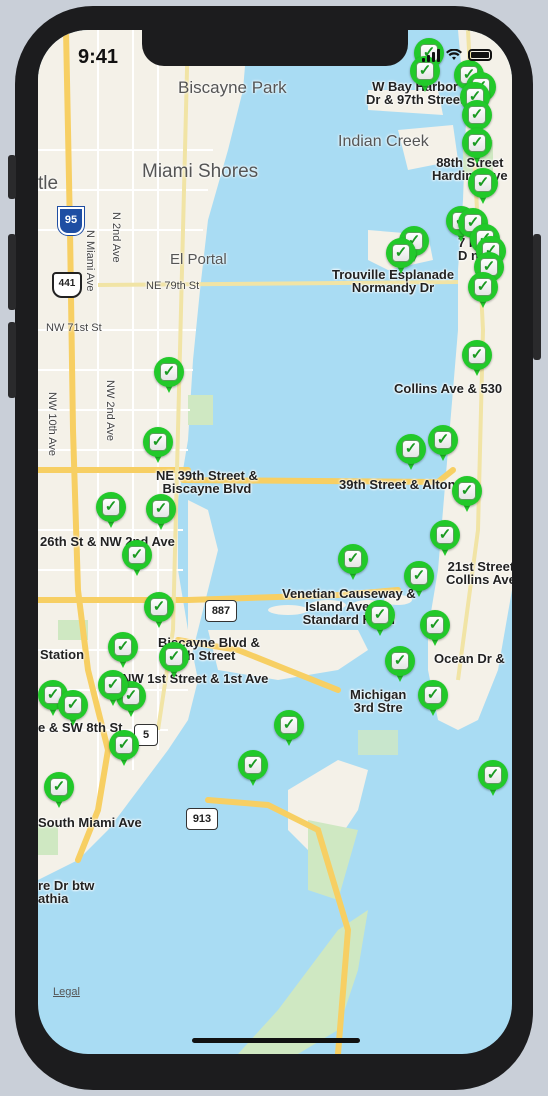 The image size is (548, 1096). Describe the element at coordinates (12, 272) in the screenshot. I see `volume-up-button` at that location.